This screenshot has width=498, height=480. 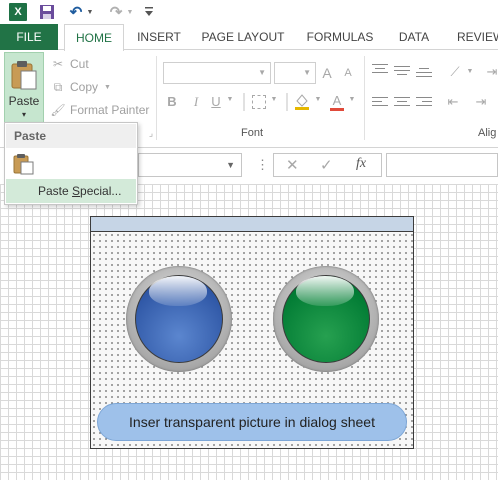 I want to click on align-right-icon, so click(x=424, y=103).